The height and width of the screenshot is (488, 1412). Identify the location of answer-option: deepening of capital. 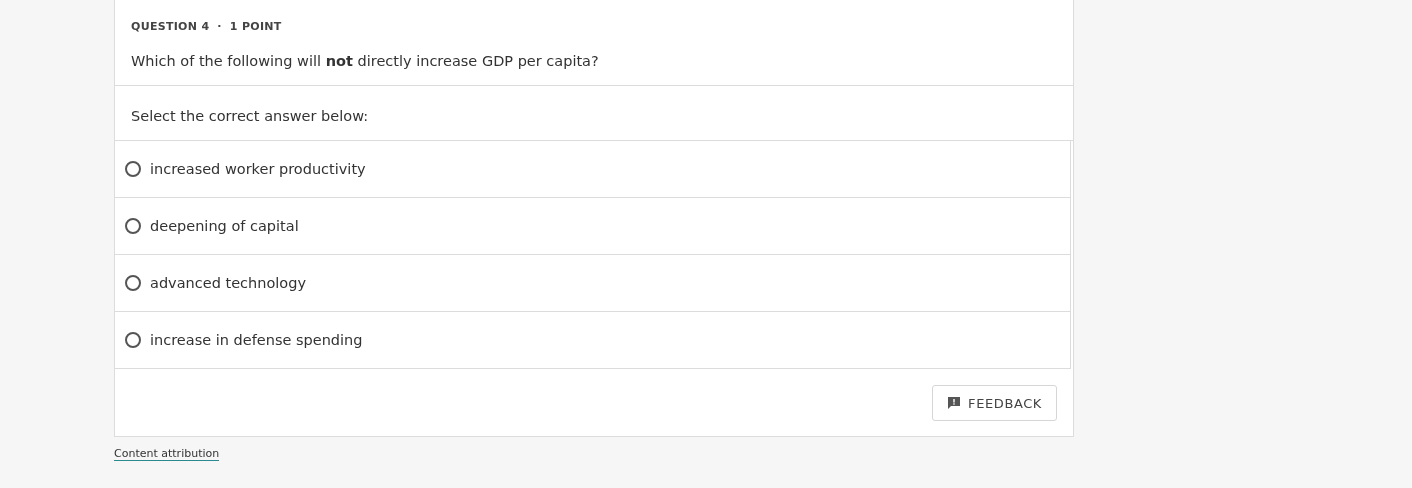
(593, 226).